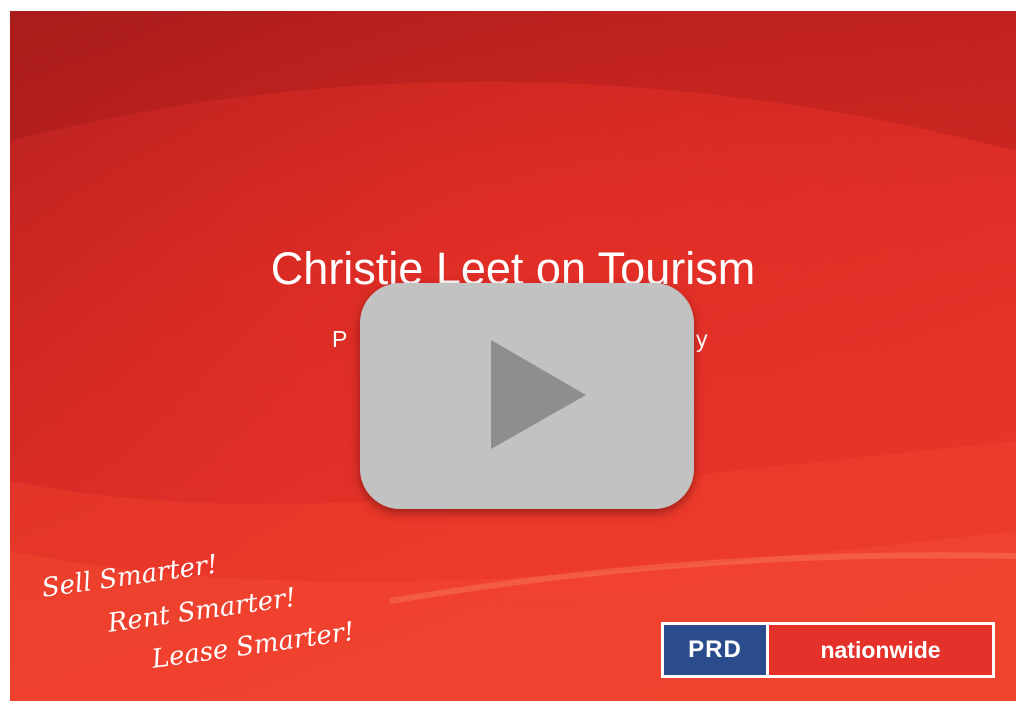 This screenshot has height=717, width=1030. What do you see at coordinates (538, 394) in the screenshot?
I see `play-icon` at bounding box center [538, 394].